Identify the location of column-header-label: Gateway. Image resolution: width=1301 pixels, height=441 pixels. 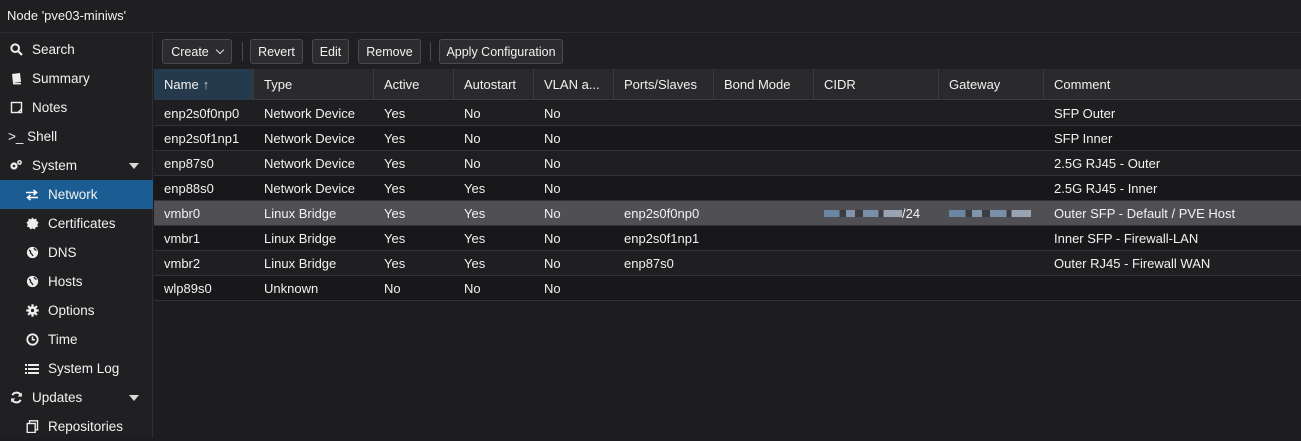
(975, 84).